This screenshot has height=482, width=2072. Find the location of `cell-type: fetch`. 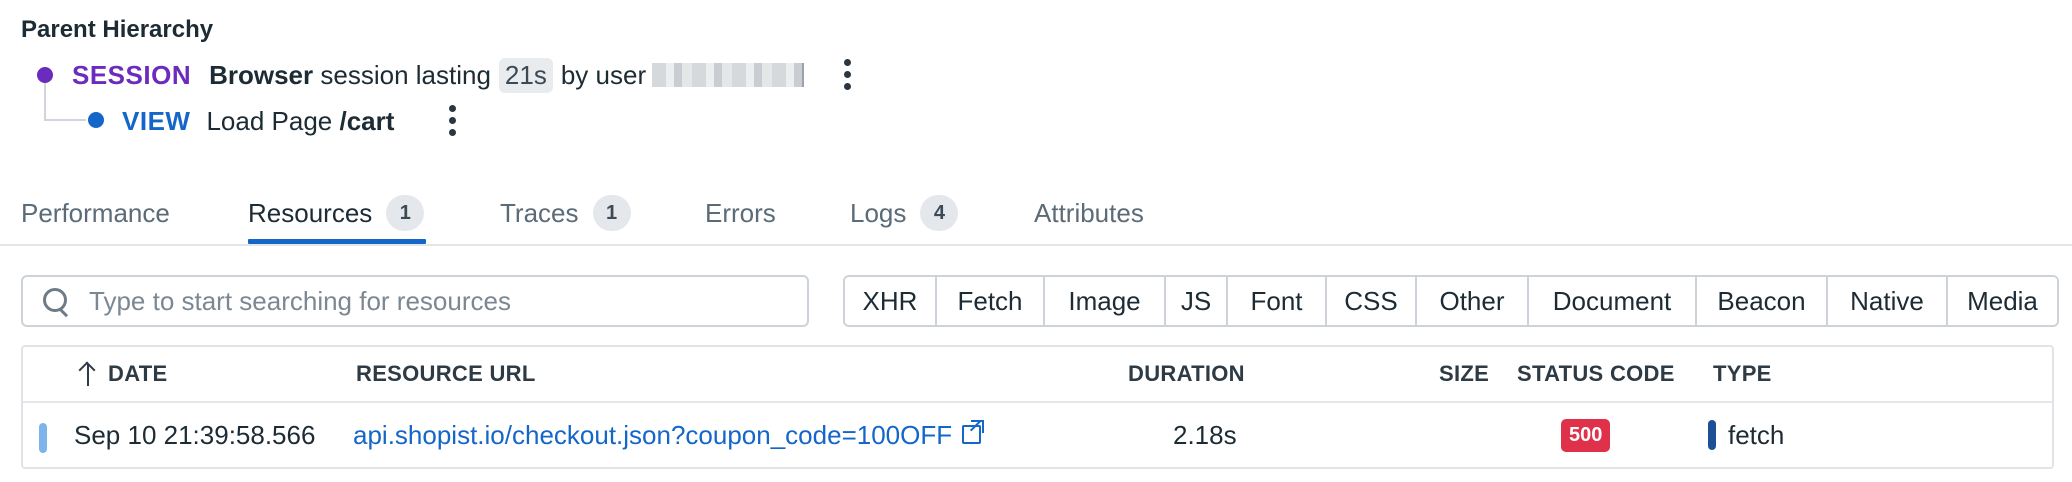

cell-type: fetch is located at coordinates (1746, 435).